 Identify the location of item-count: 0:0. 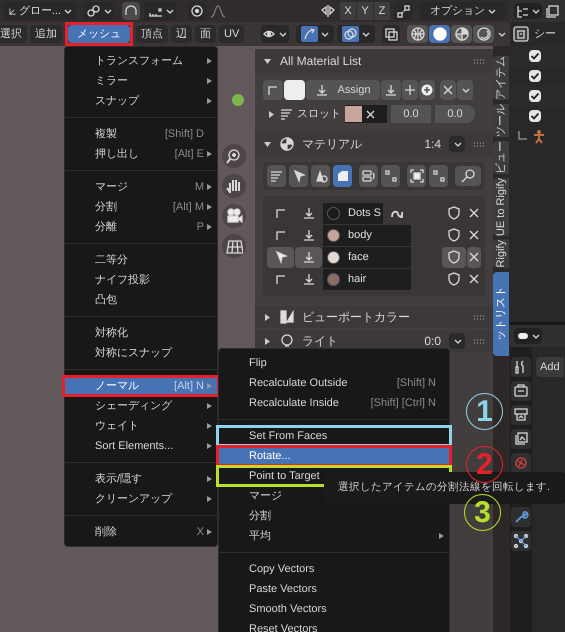
(432, 341).